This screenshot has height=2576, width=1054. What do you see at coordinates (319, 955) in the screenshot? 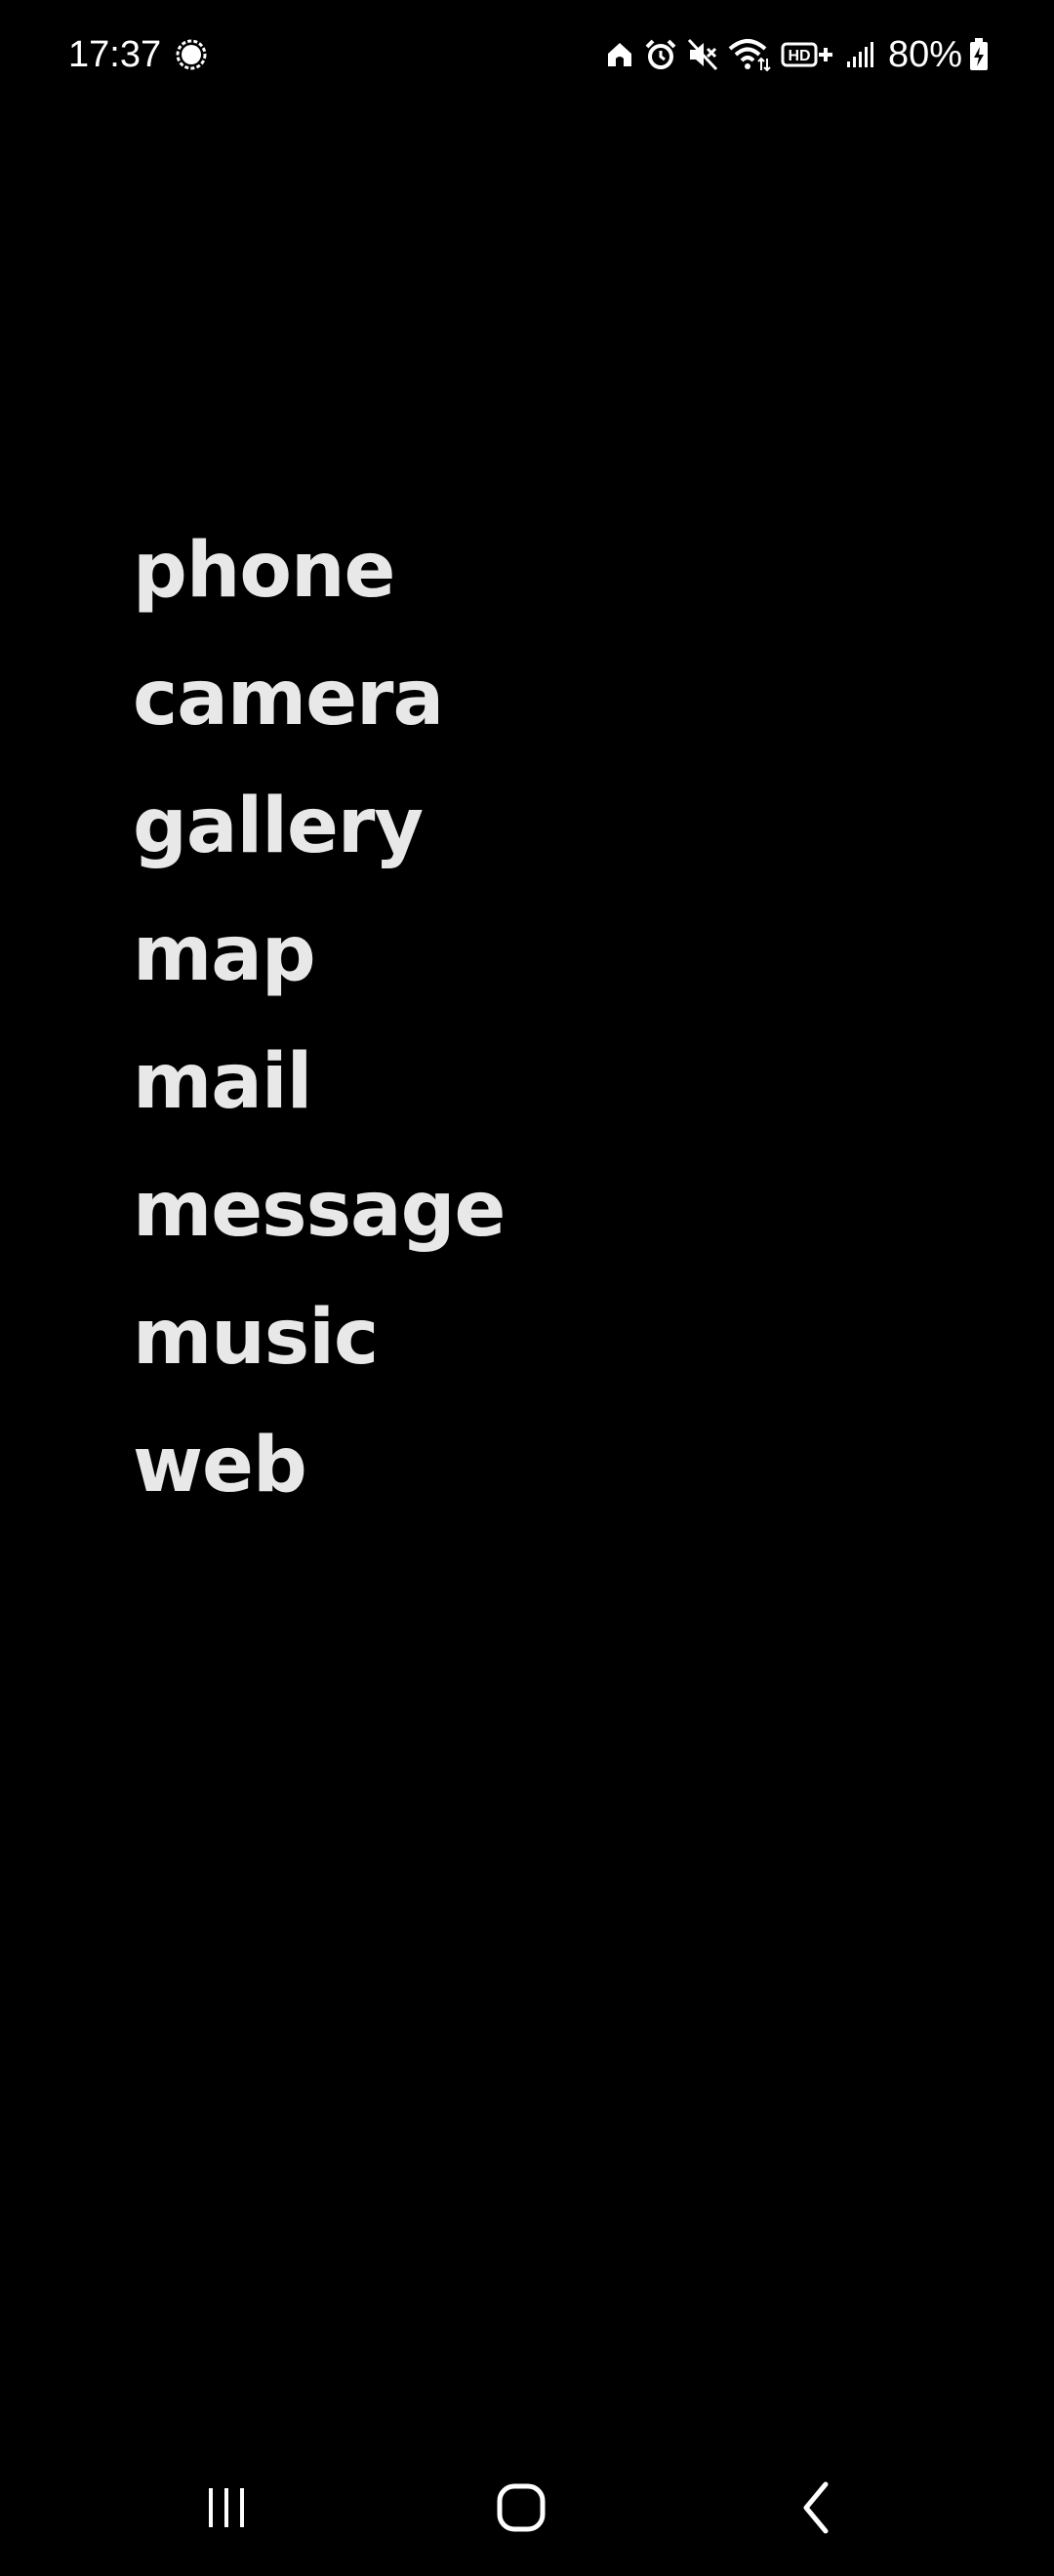
I see `menu-item-map: map` at bounding box center [319, 955].